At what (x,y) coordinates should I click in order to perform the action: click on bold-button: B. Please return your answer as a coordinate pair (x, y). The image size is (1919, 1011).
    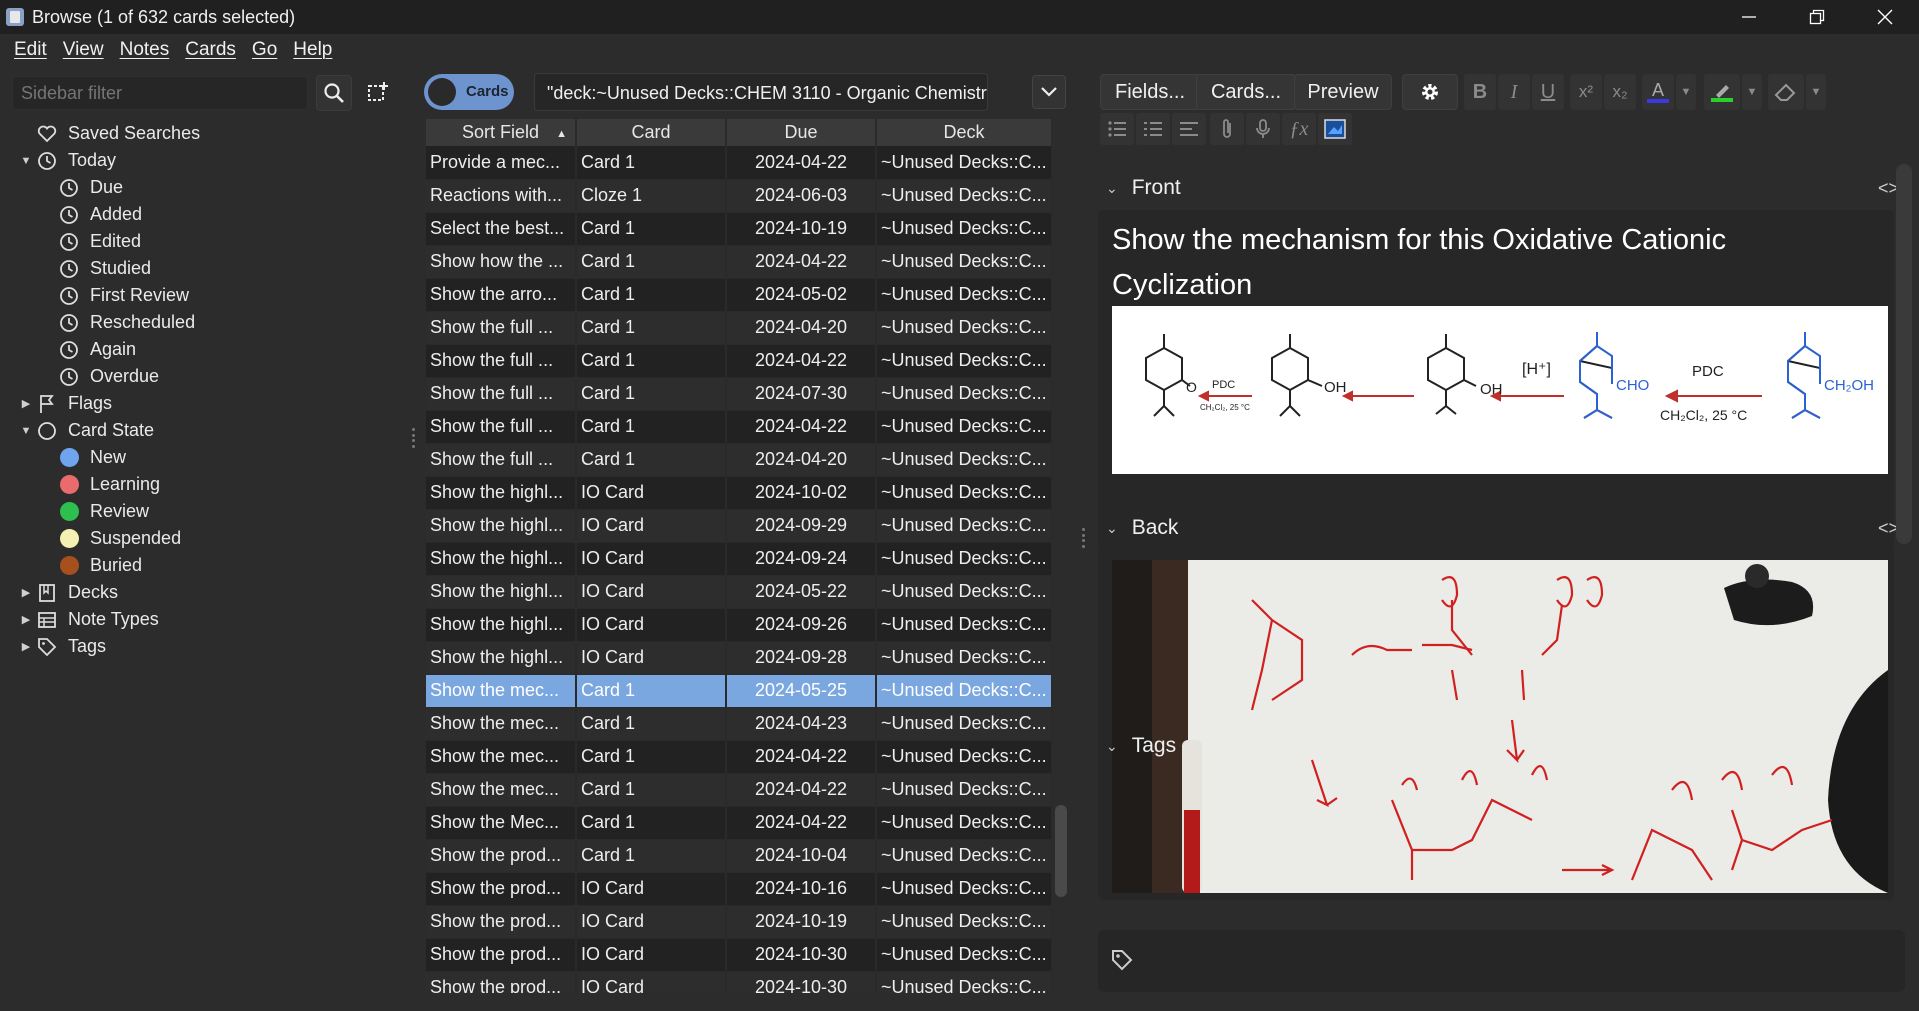
    Looking at the image, I should click on (1480, 92).